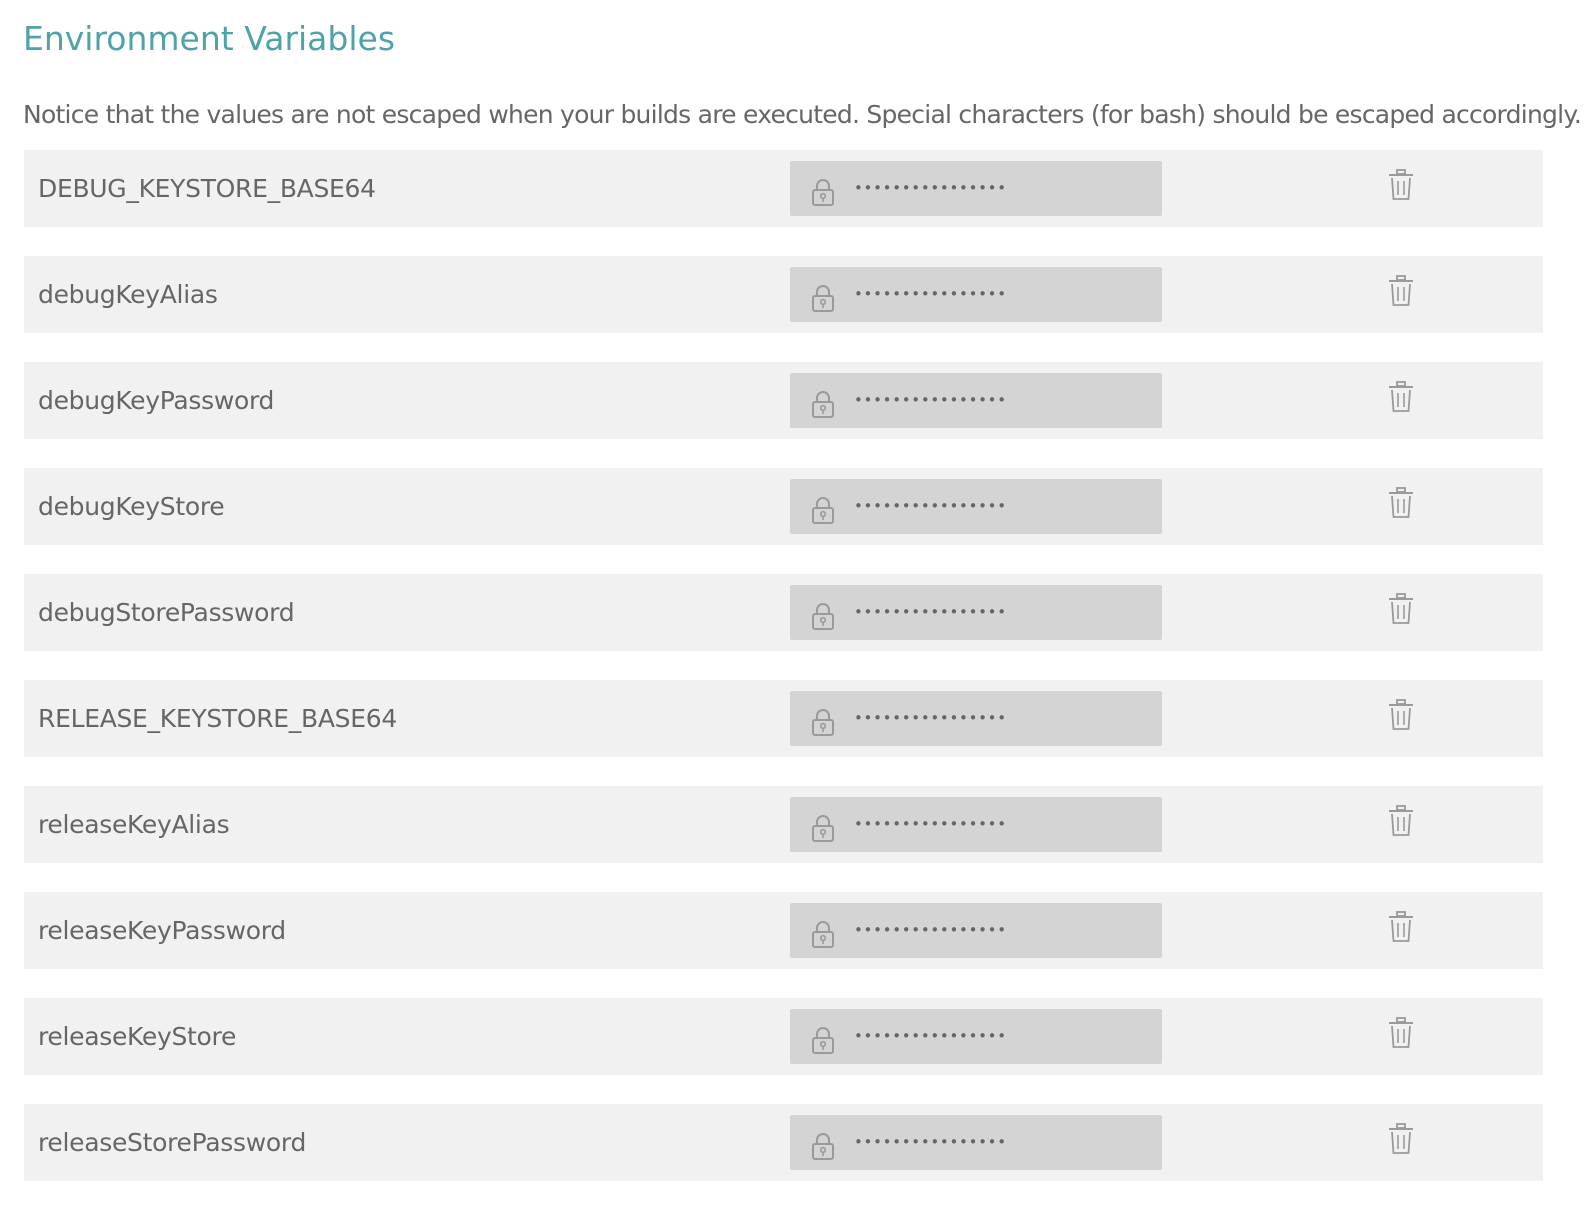 The height and width of the screenshot is (1230, 1594). I want to click on env-var-name: releaseKeyPassword, so click(162, 930).